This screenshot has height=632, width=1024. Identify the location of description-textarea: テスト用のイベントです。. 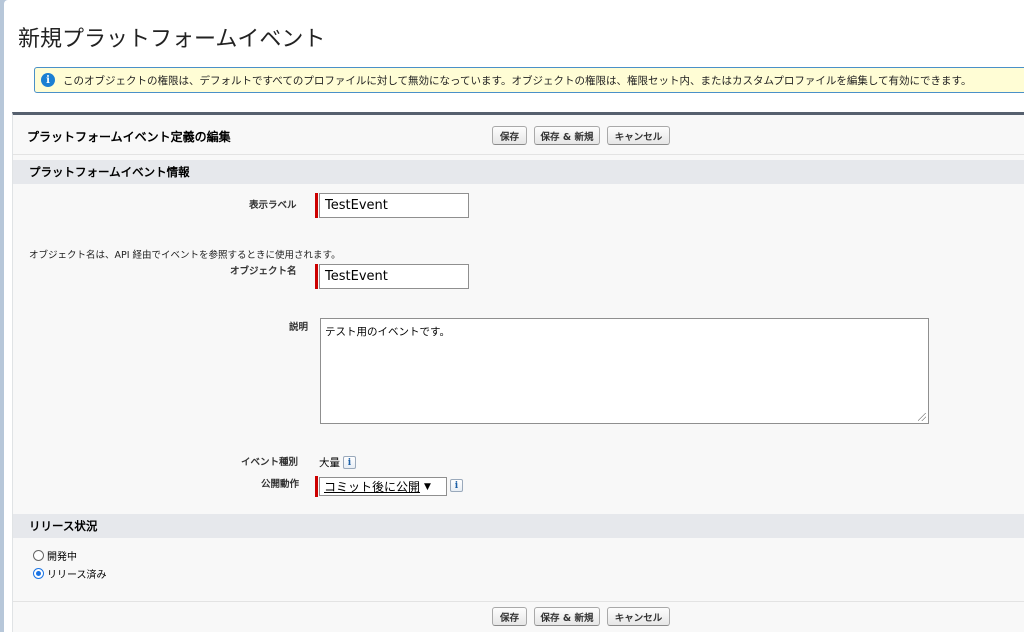
(624, 371).